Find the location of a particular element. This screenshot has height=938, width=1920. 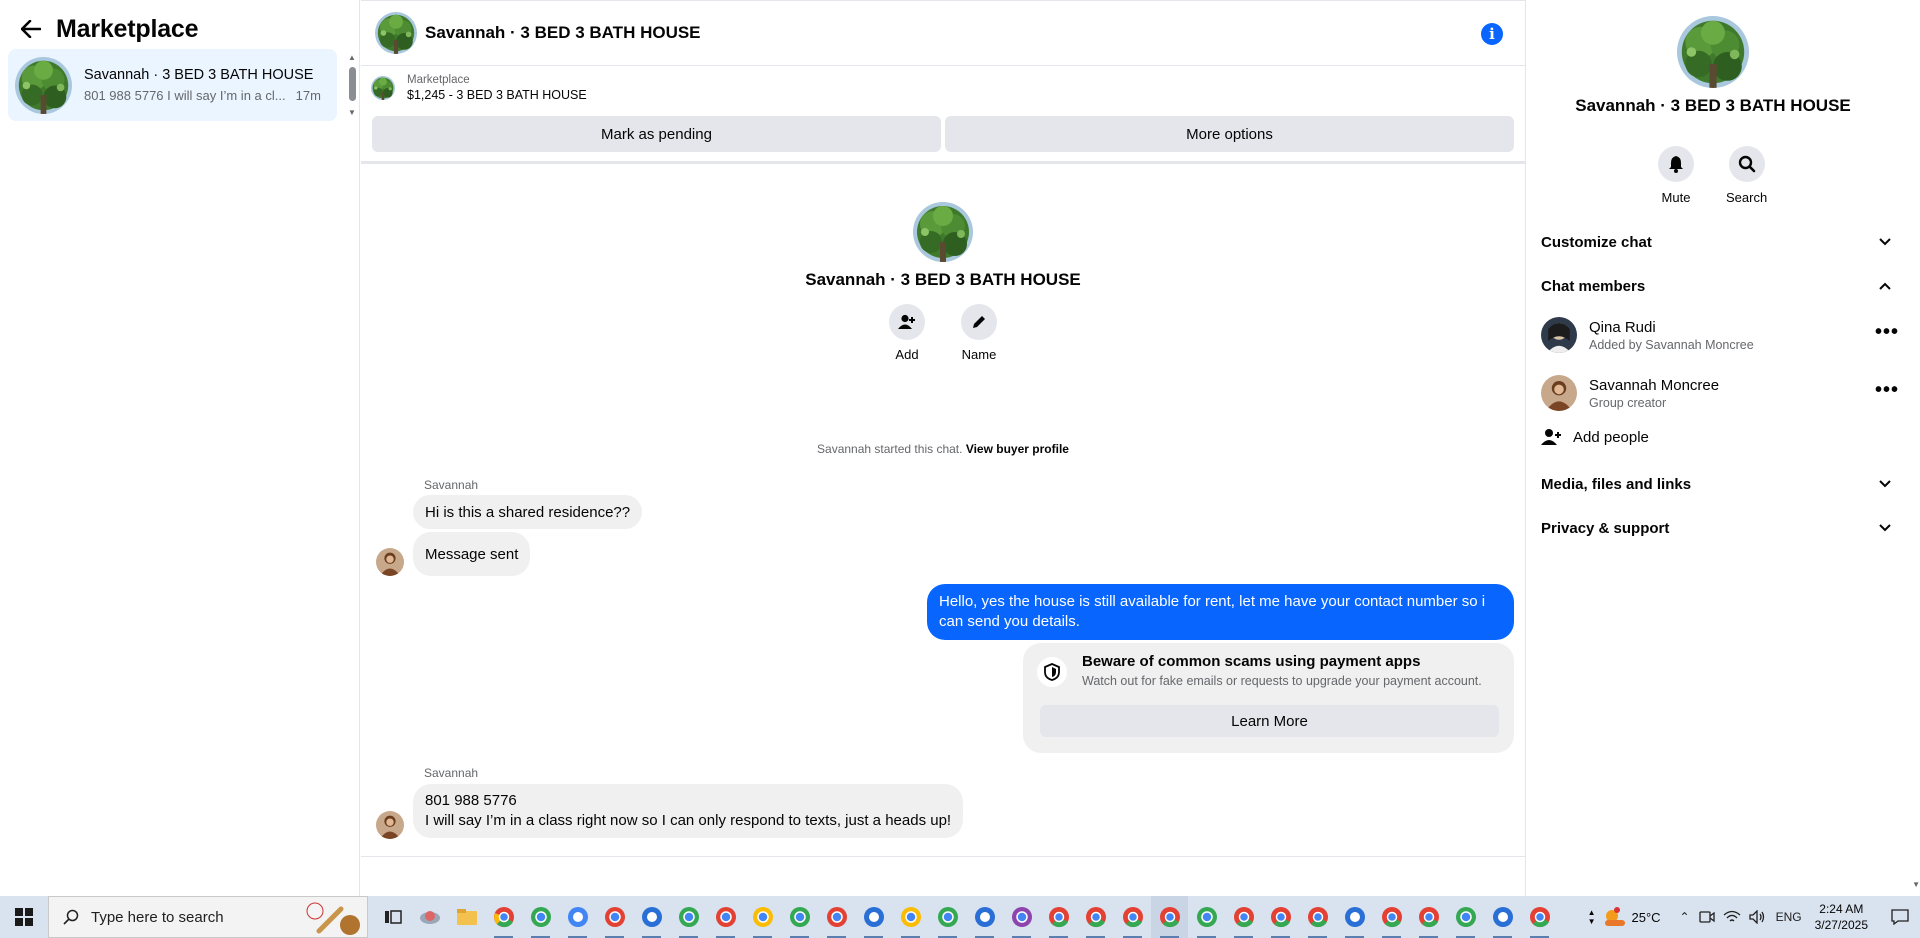

sidebar-scrollbar: ▲ ▼ is located at coordinates (352, 85).